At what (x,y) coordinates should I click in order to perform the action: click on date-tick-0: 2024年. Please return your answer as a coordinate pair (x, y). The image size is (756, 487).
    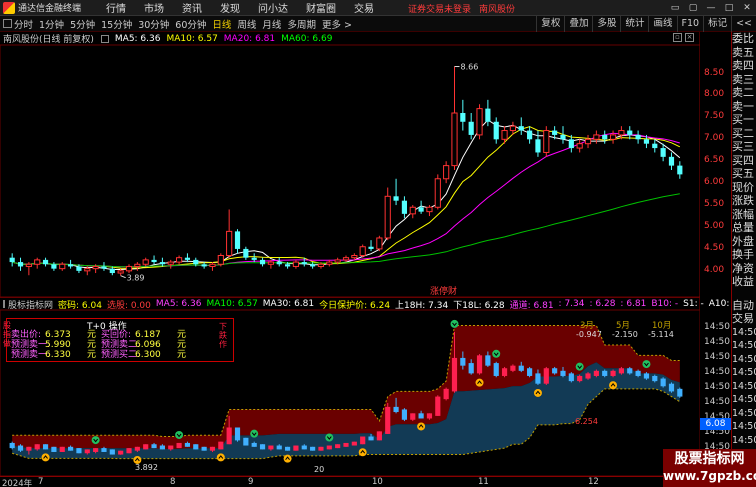
    Looking at the image, I should click on (17, 483).